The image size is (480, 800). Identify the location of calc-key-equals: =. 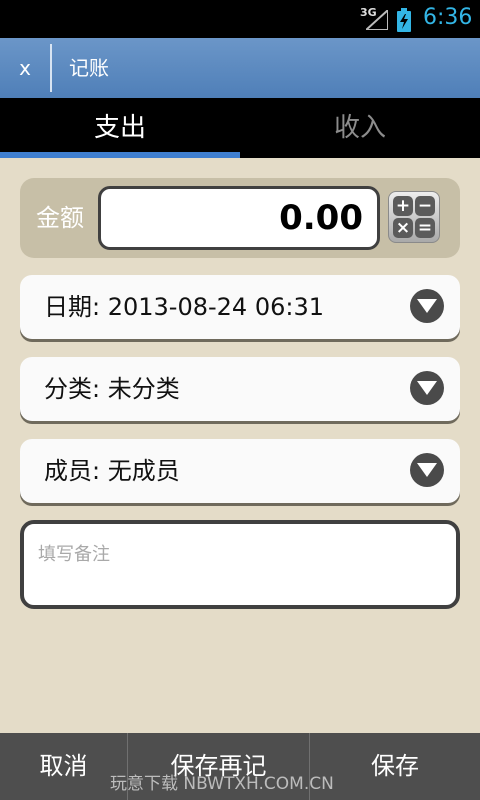
(425, 228).